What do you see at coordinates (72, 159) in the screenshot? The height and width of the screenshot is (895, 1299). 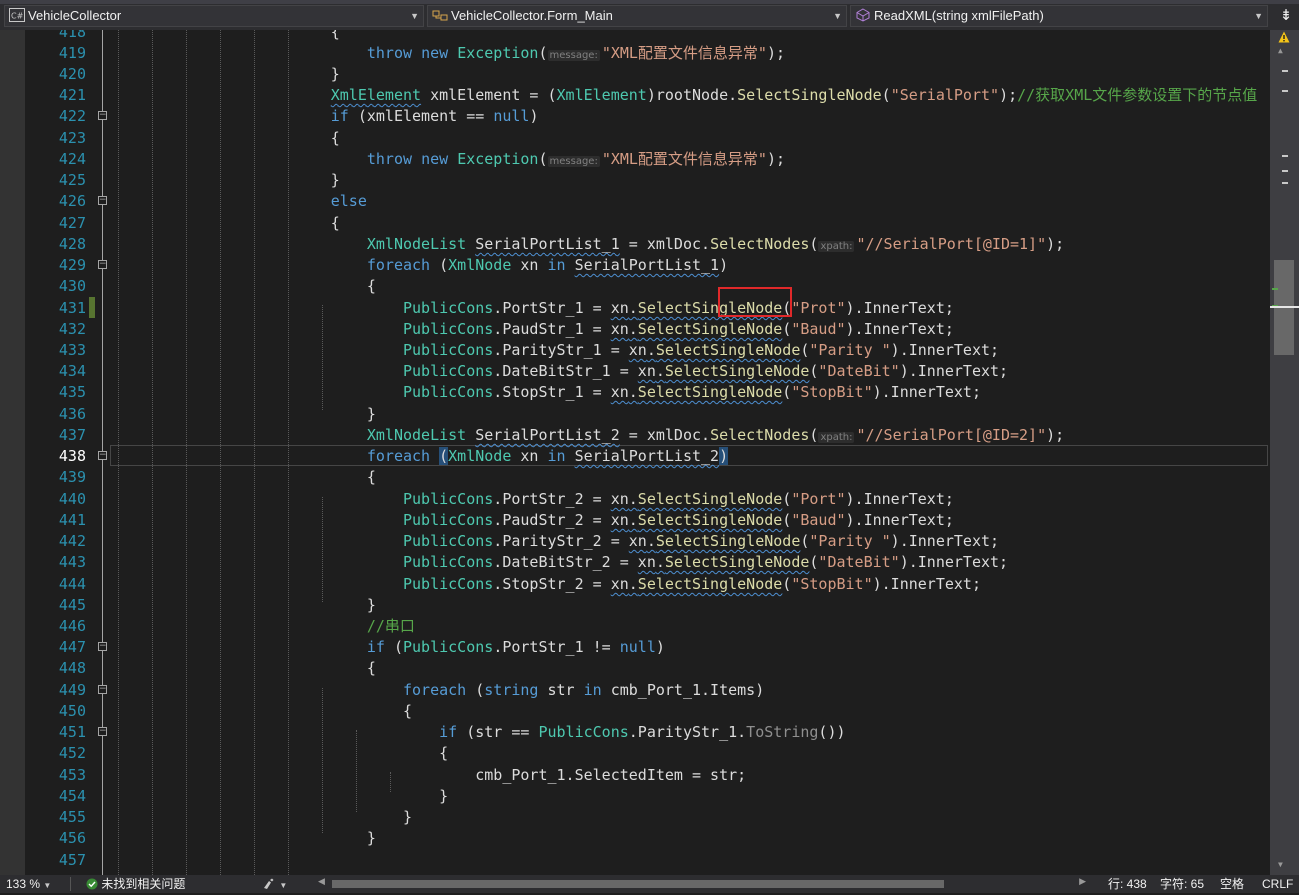 I see `line-number: 424` at bounding box center [72, 159].